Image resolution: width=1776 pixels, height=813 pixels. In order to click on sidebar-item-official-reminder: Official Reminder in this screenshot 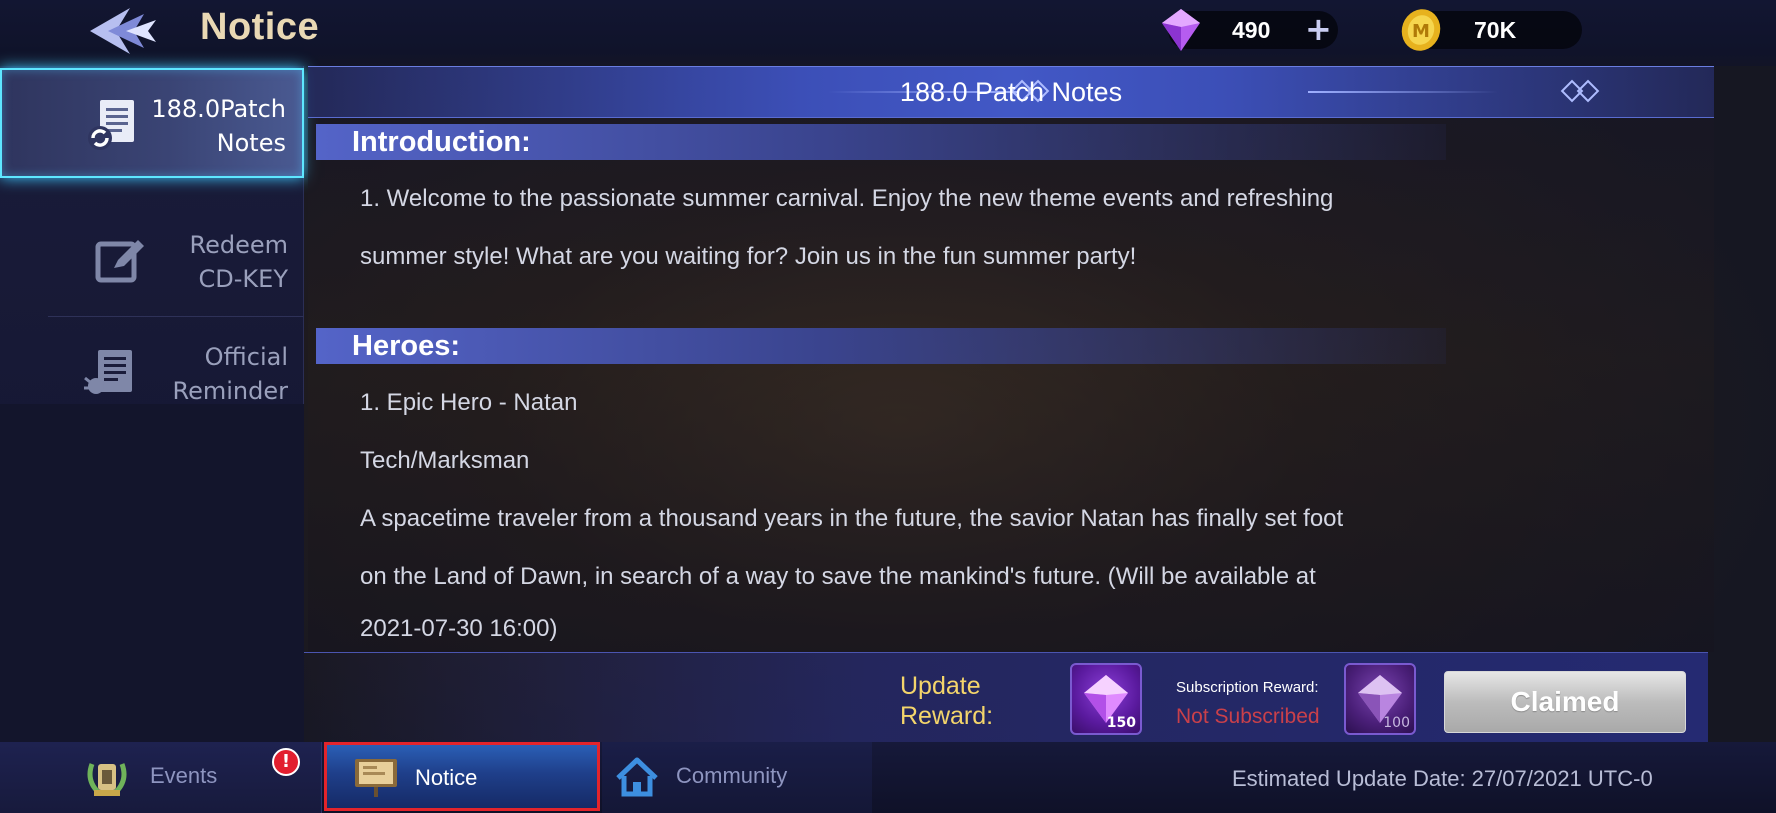, I will do `click(152, 373)`.